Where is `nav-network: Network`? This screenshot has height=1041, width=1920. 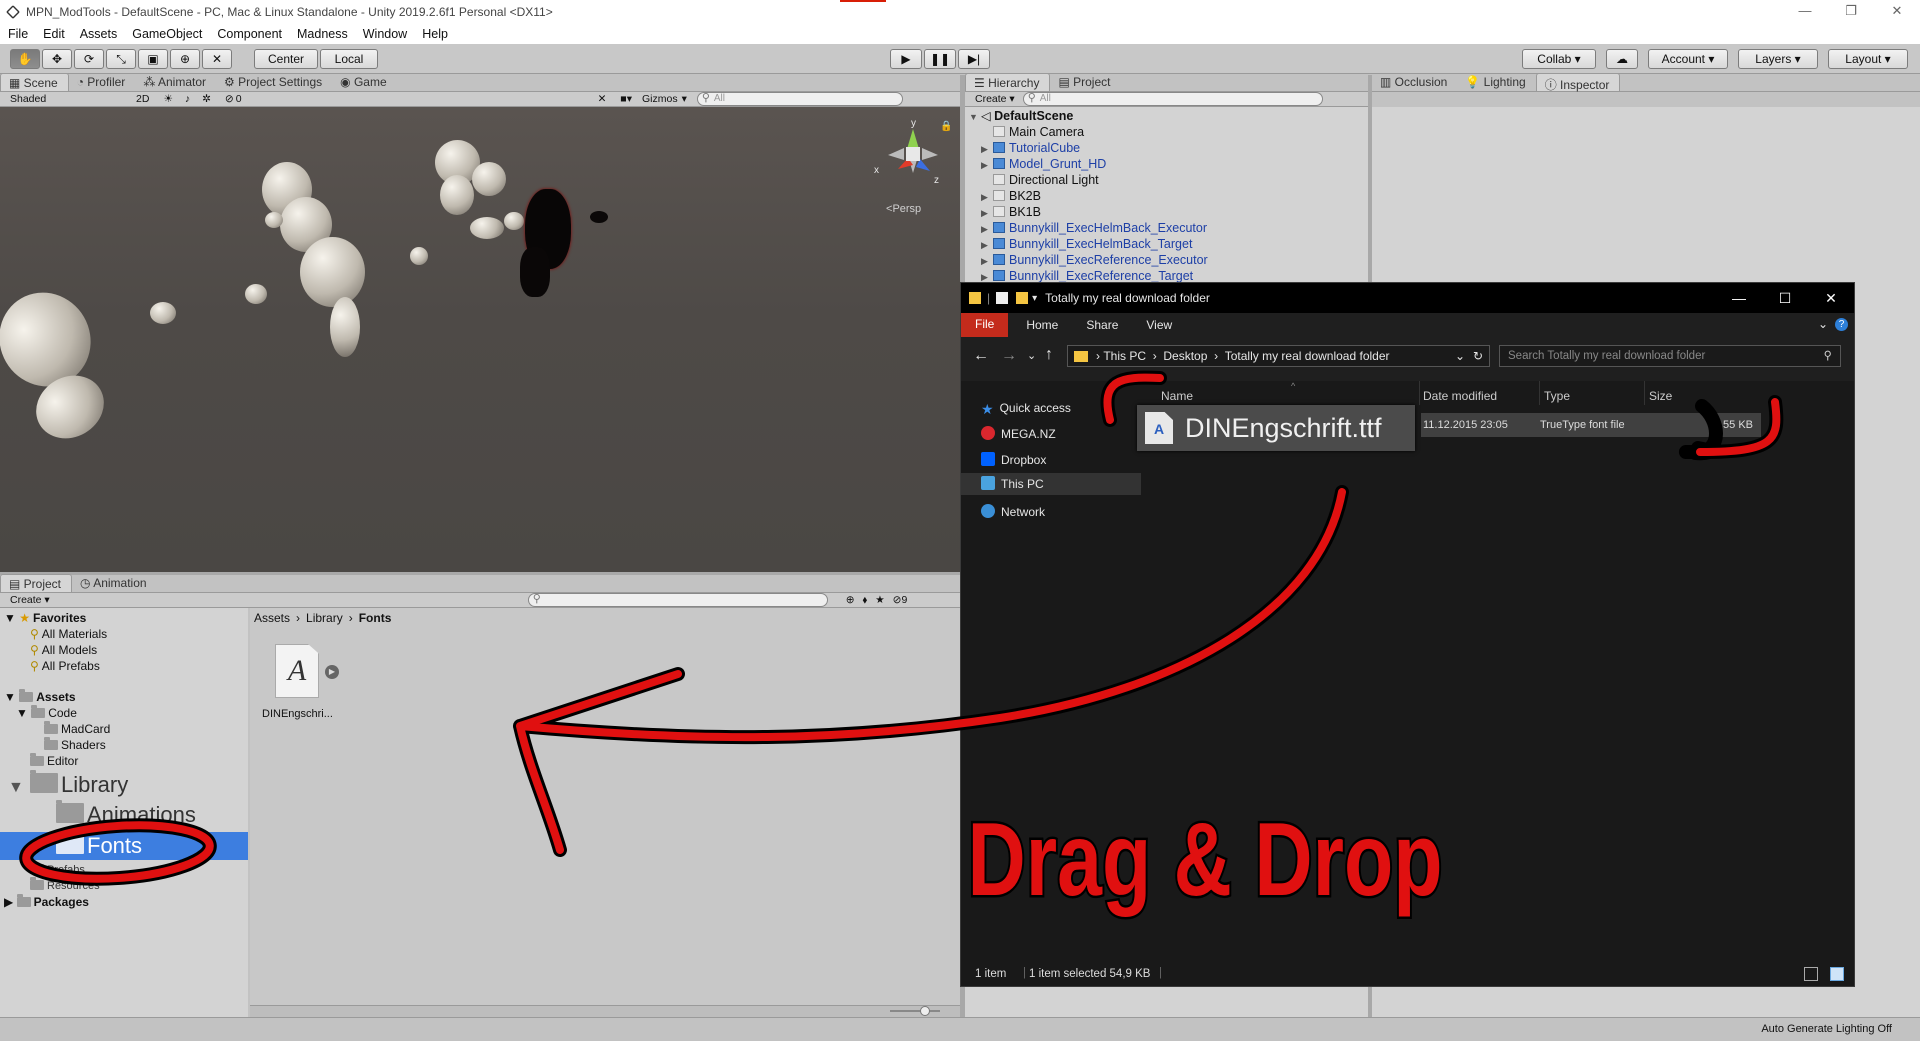
nav-network: Network is located at coordinates (1013, 512).